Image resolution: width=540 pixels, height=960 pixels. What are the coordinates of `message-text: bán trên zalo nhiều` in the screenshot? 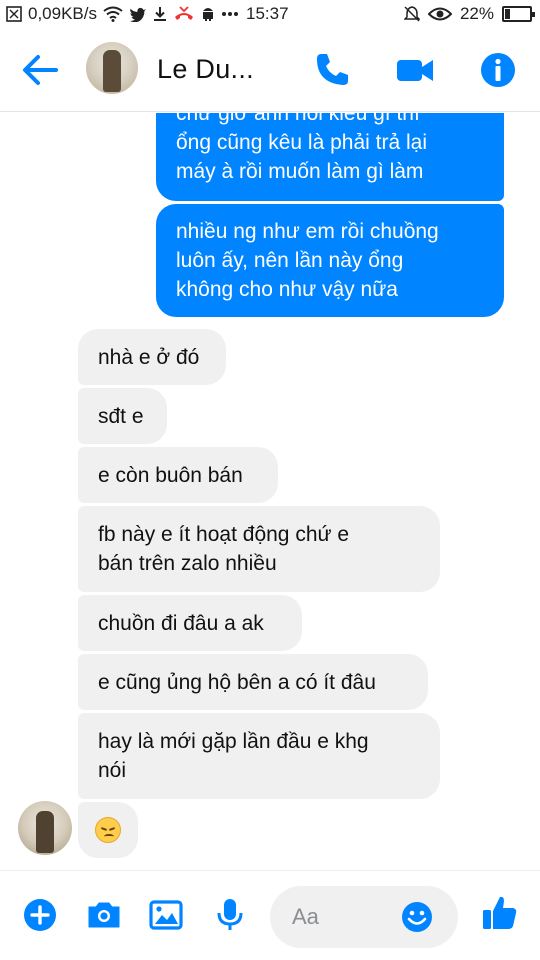 It's located at (187, 563).